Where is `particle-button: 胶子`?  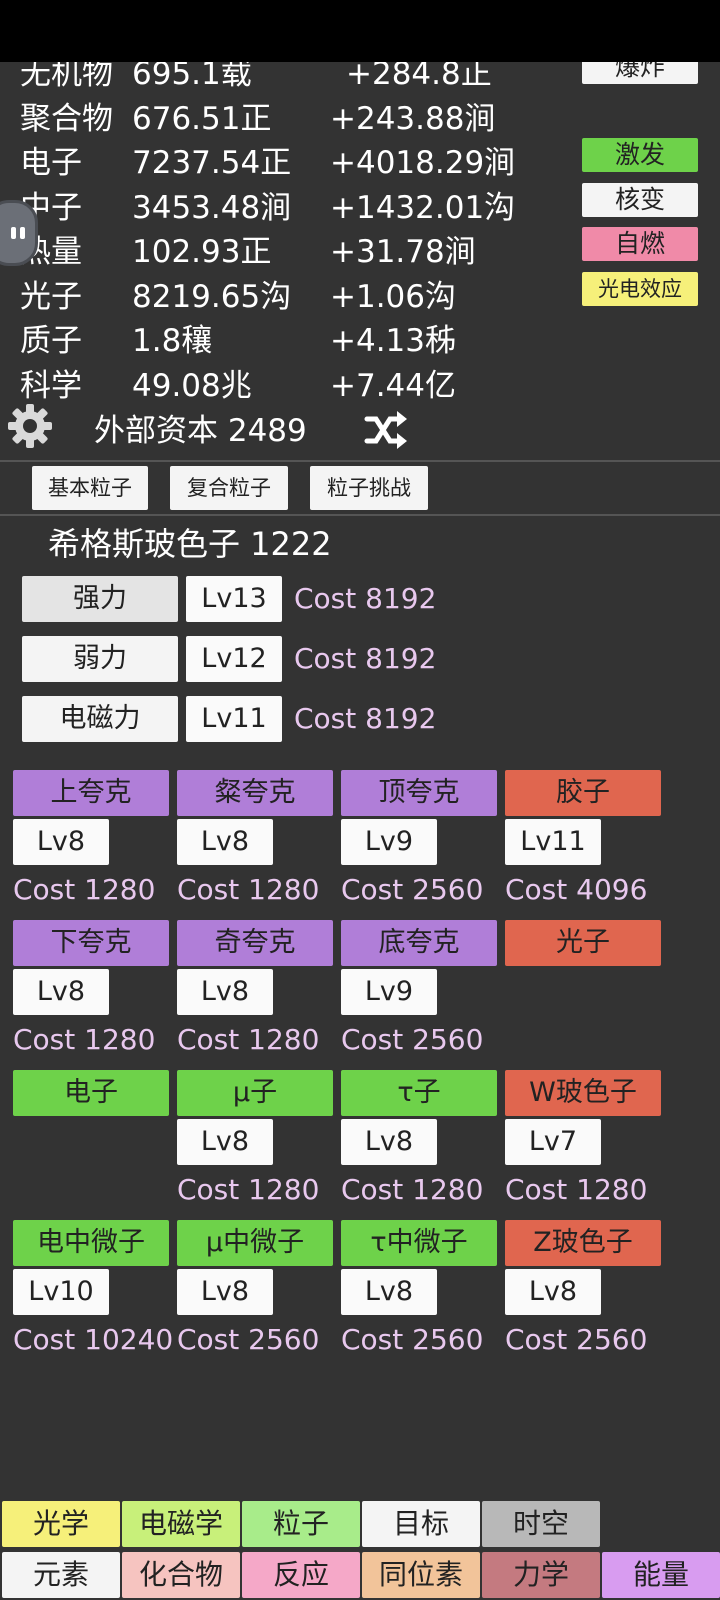
particle-button: 胶子 is located at coordinates (583, 793).